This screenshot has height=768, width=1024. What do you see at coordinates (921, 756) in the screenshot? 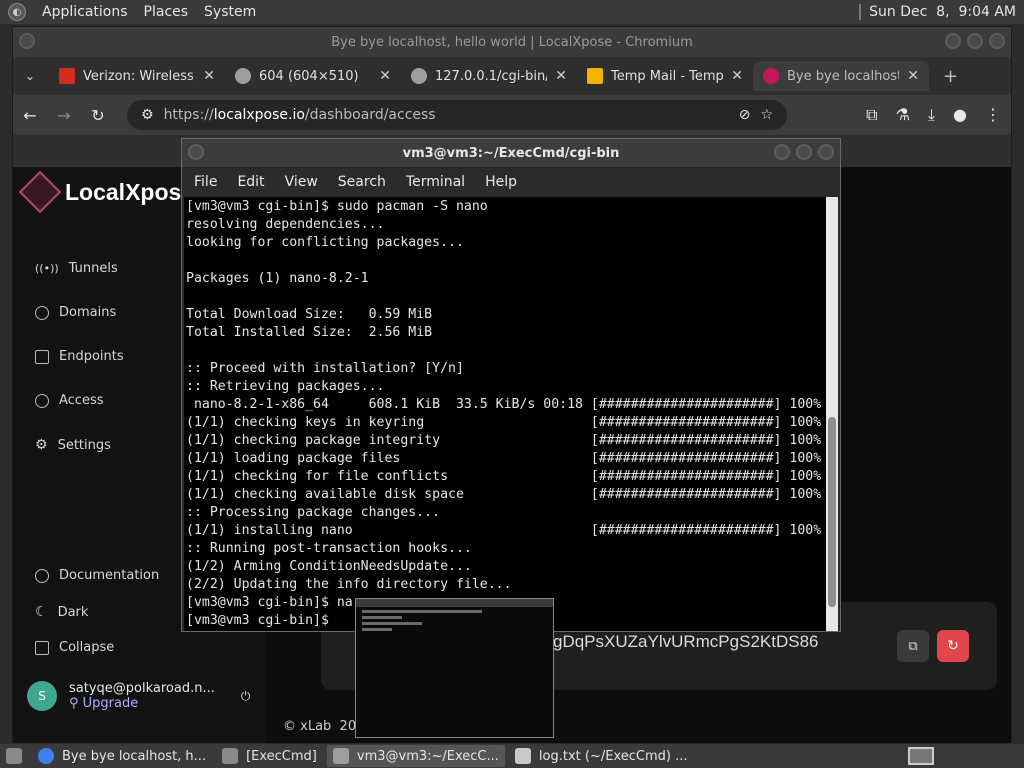
I see `workspace-switcher` at bounding box center [921, 756].